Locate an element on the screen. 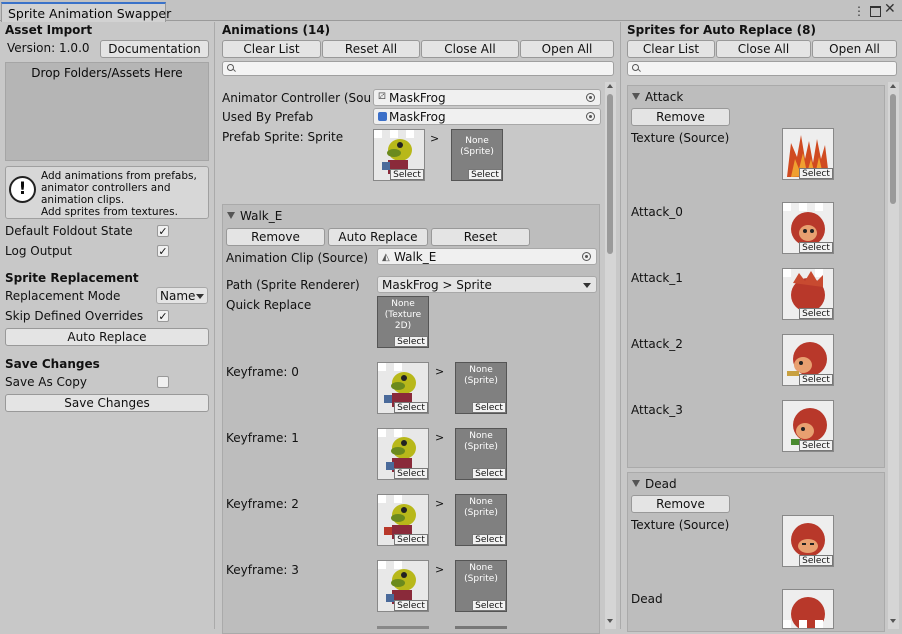 The image size is (902, 634). sprites-close-all-button: Close All is located at coordinates (763, 49).